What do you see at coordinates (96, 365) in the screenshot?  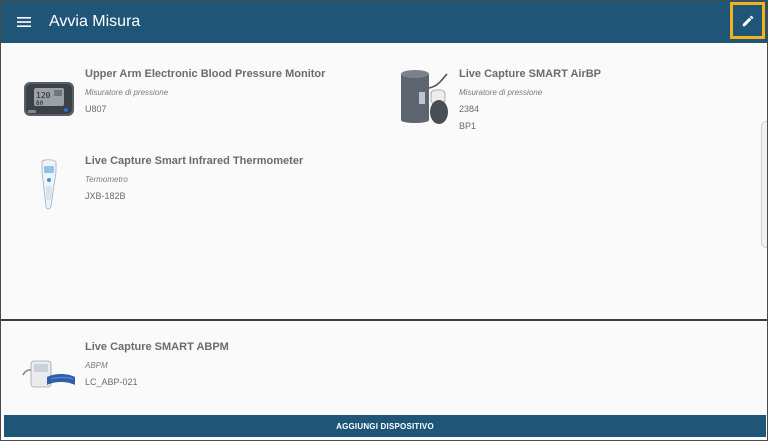 I see `device-category: ABPM` at bounding box center [96, 365].